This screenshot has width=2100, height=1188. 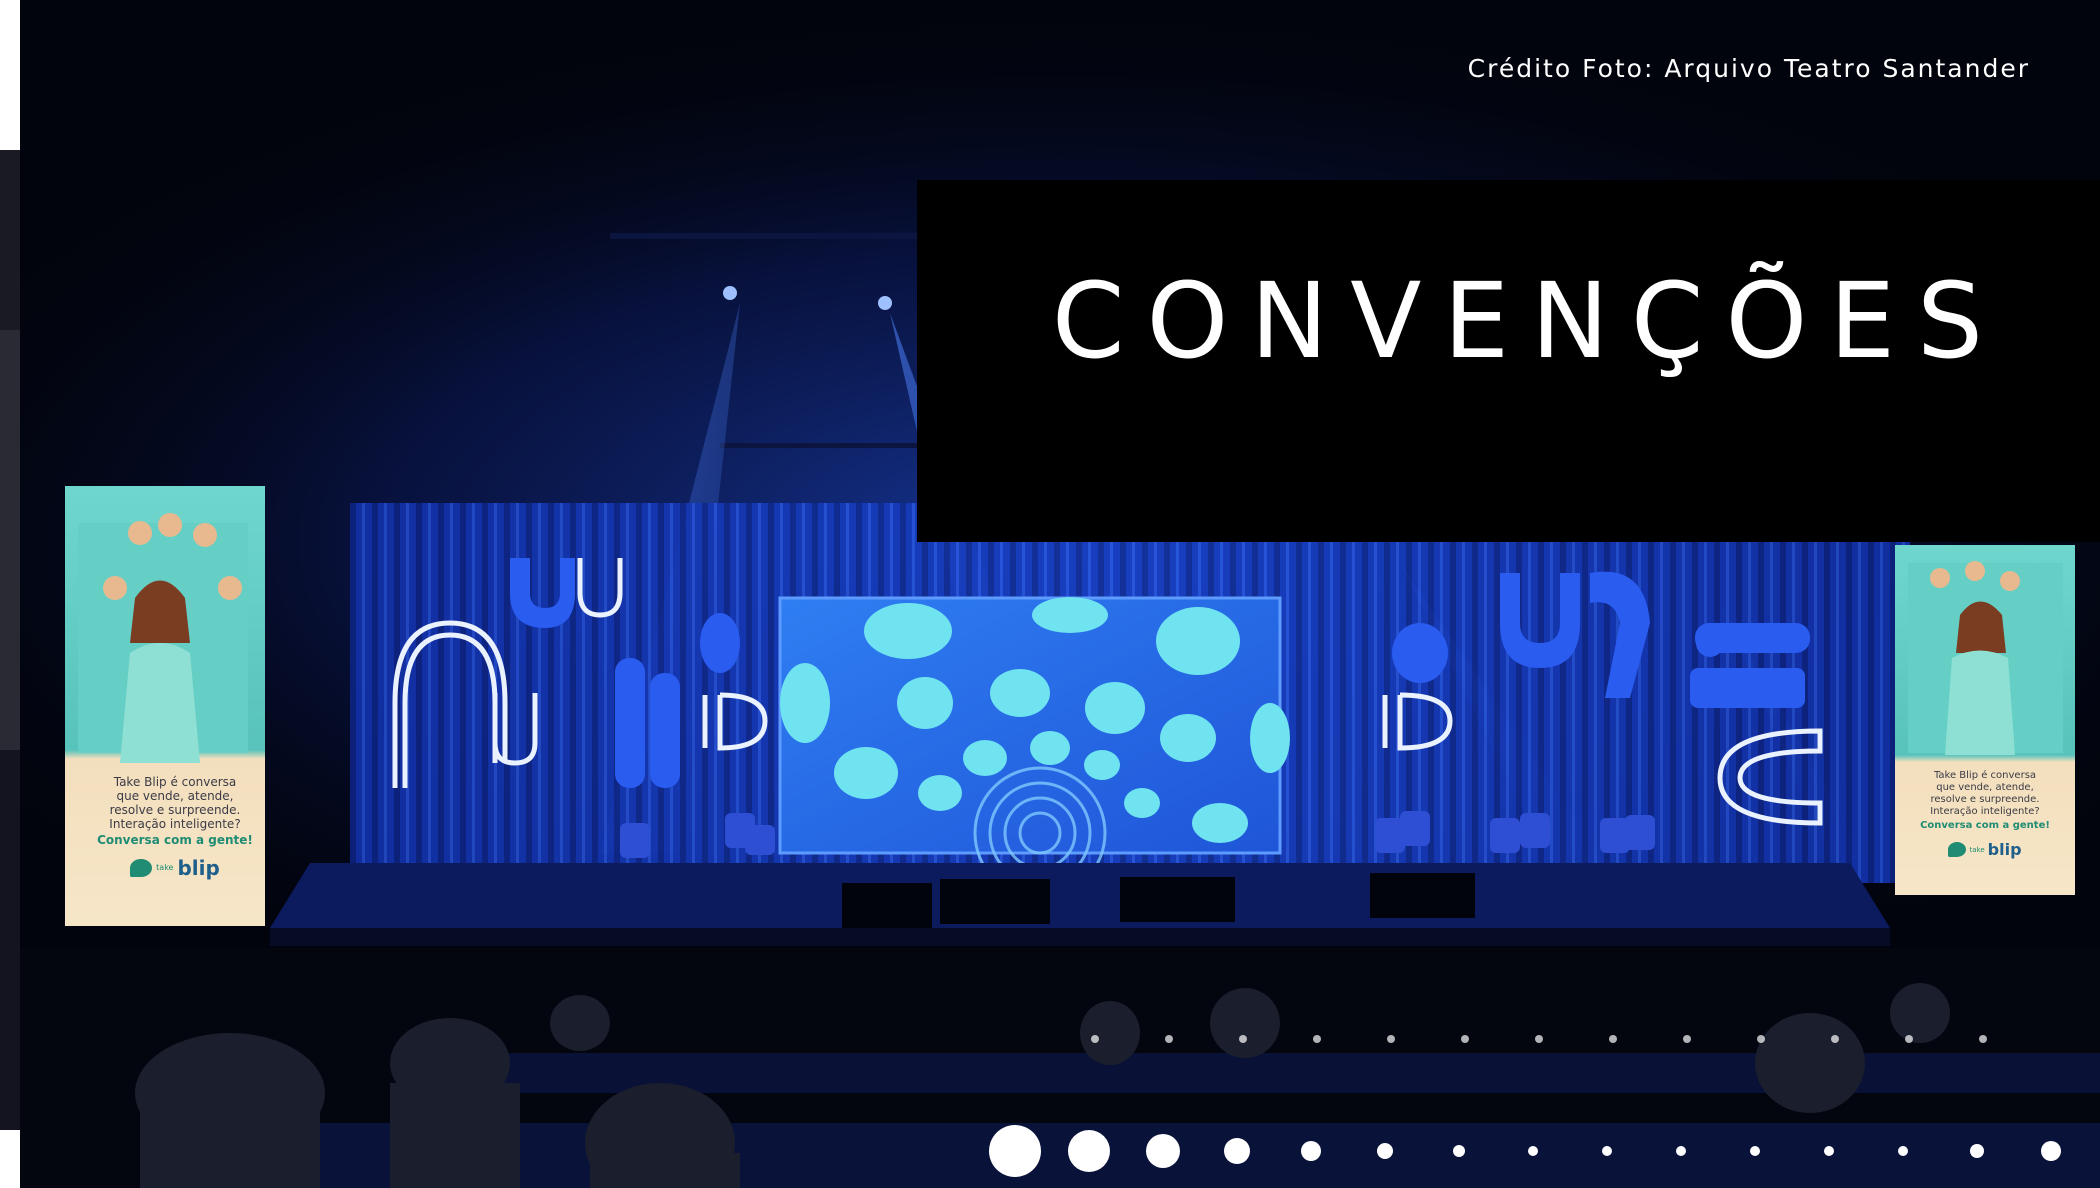 I want to click on banner-left-line4: Interação inteligente?, so click(x=175, y=824).